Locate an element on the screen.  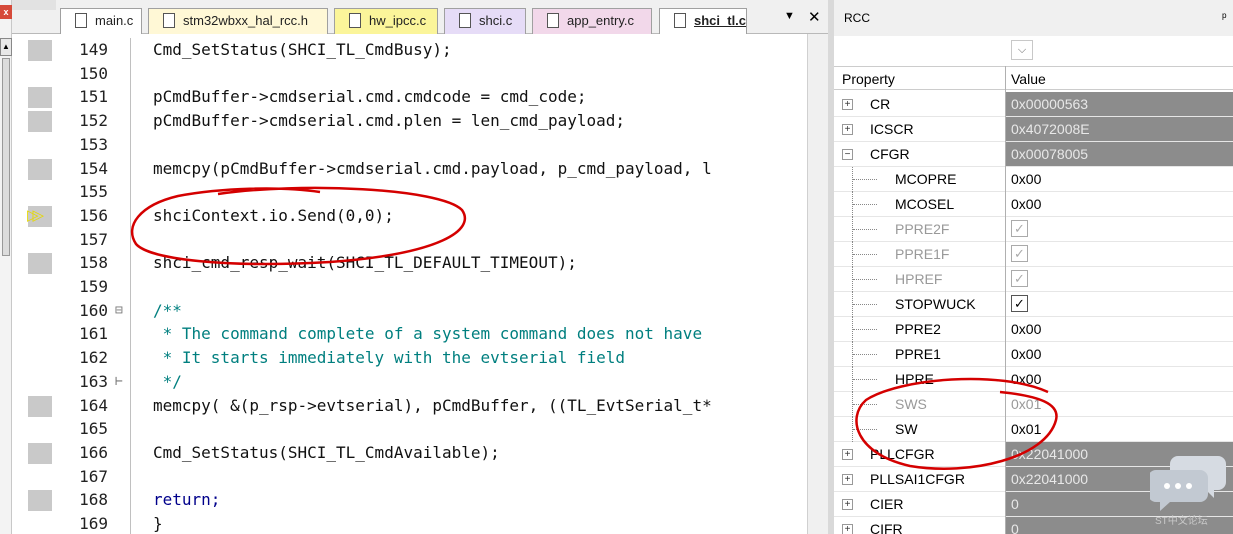
line-number: 164 is located at coordinates (93, 405).